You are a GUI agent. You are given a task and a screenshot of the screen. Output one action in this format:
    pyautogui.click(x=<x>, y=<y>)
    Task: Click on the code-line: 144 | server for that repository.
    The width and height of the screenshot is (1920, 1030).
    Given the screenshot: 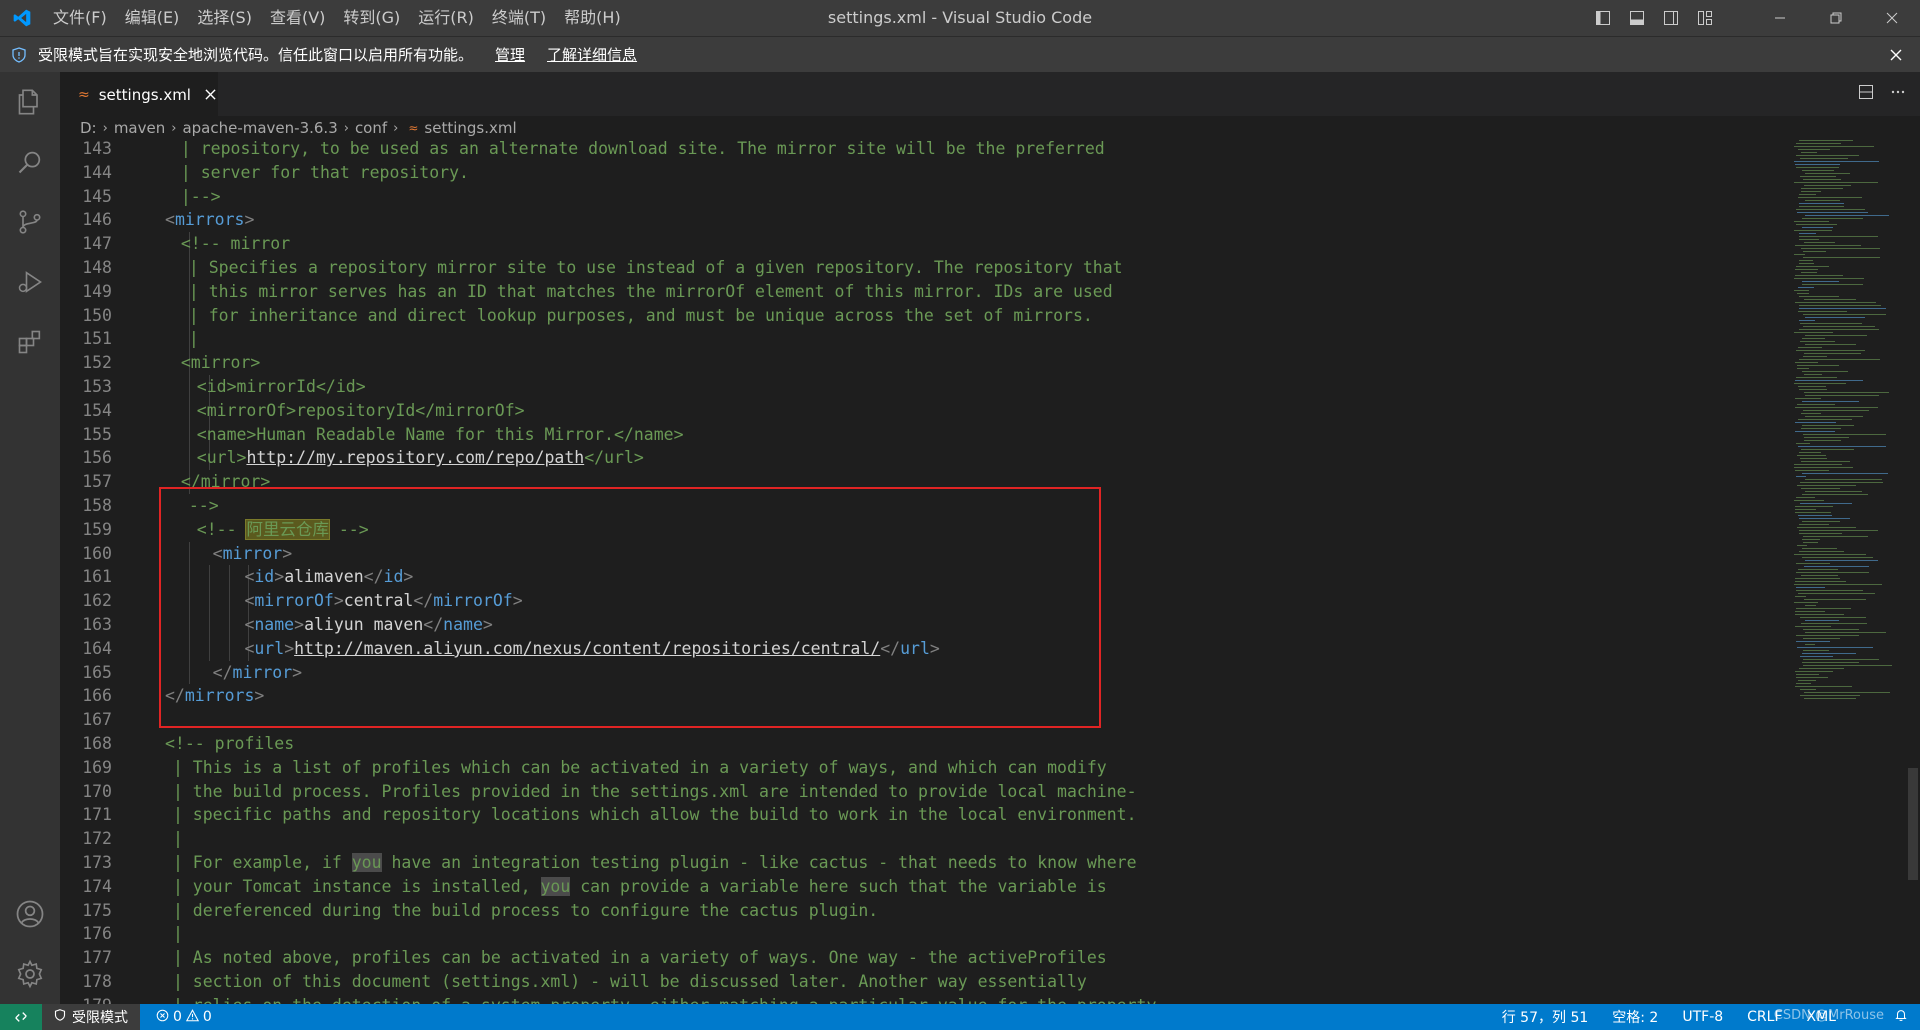 What is the action you would take?
    pyautogui.click(x=920, y=173)
    